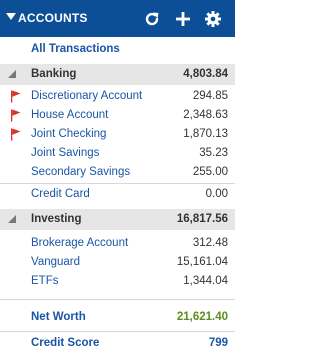 This screenshot has height=353, width=320. What do you see at coordinates (53, 18) in the screenshot?
I see `accounts-title: ACCOUNTS` at bounding box center [53, 18].